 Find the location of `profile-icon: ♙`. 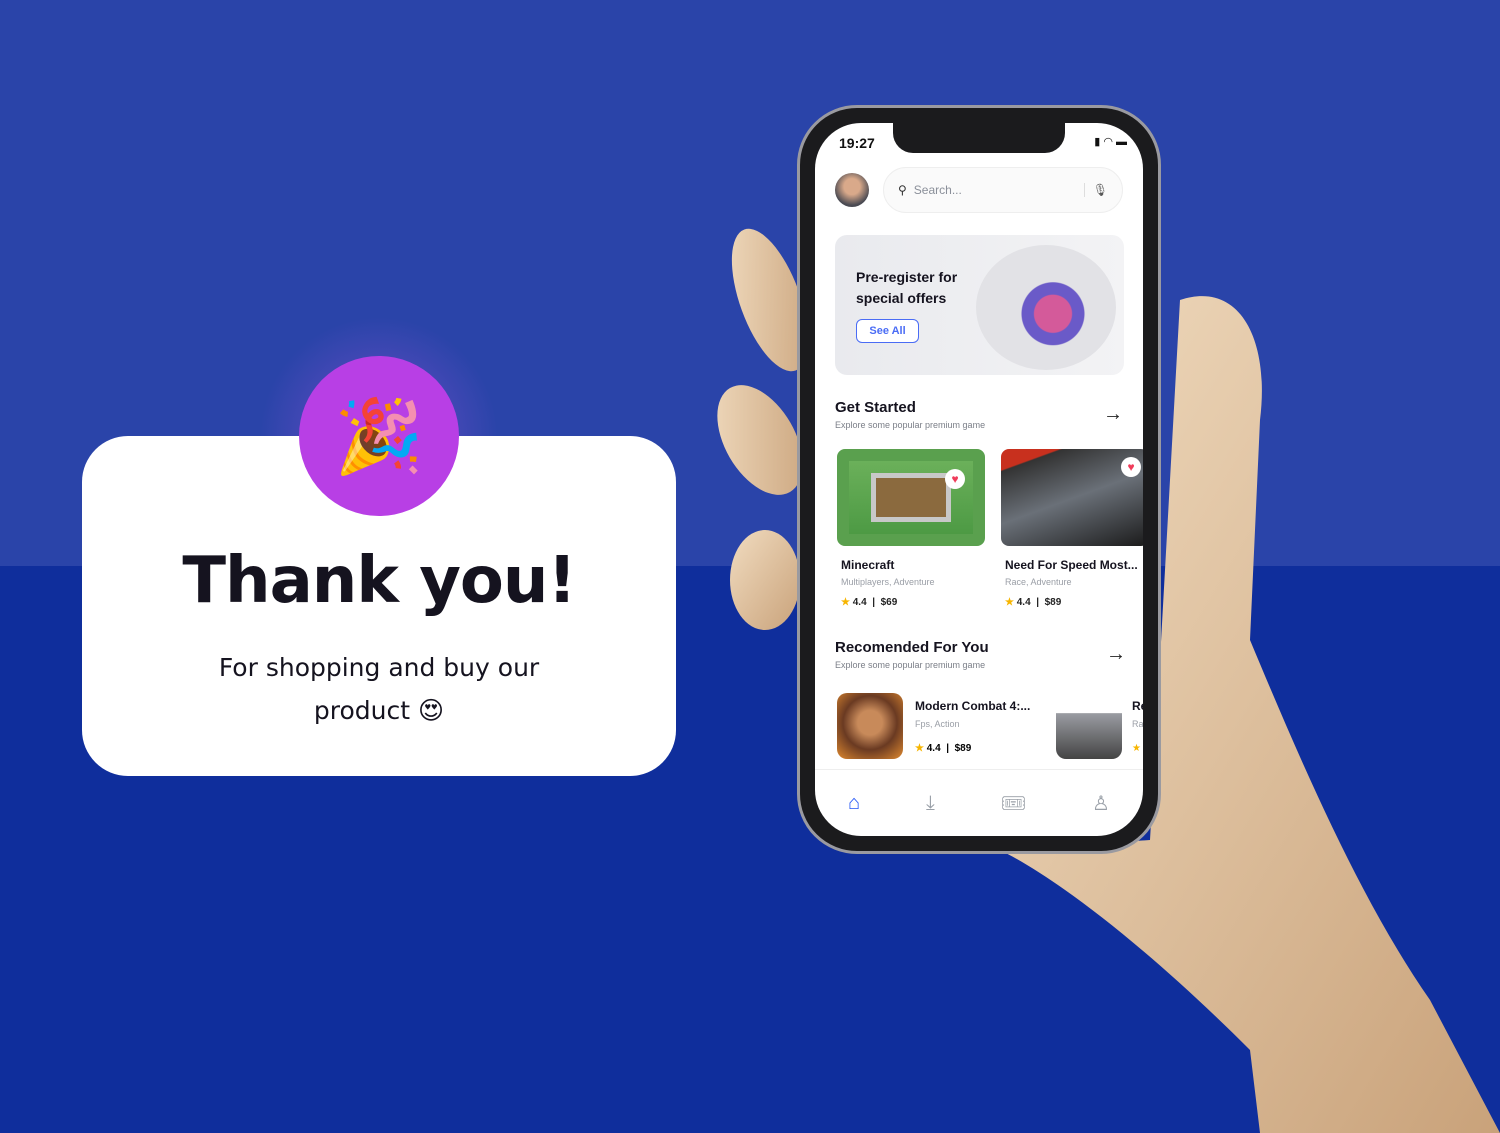

profile-icon: ♙ is located at coordinates (1101, 803).